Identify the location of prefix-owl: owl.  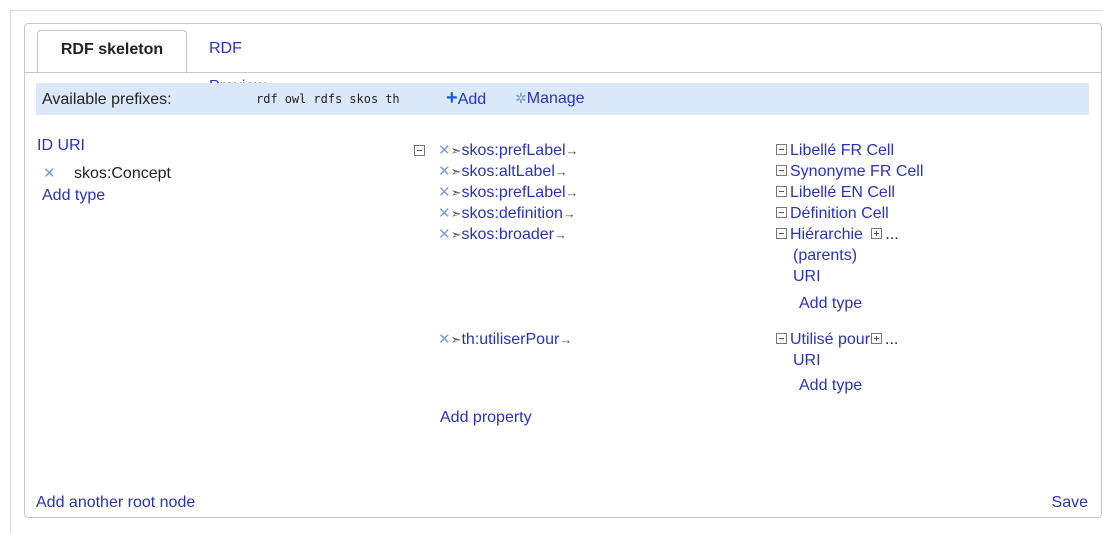
(296, 99).